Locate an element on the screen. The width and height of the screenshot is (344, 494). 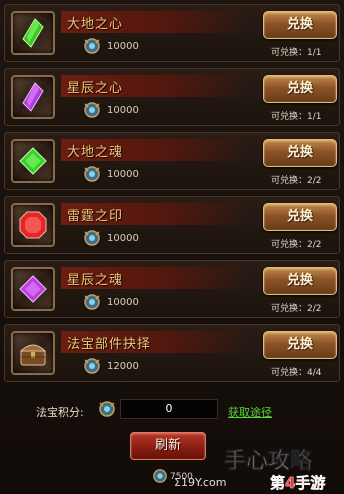
treasure-points-value: 0 is located at coordinates (169, 409).